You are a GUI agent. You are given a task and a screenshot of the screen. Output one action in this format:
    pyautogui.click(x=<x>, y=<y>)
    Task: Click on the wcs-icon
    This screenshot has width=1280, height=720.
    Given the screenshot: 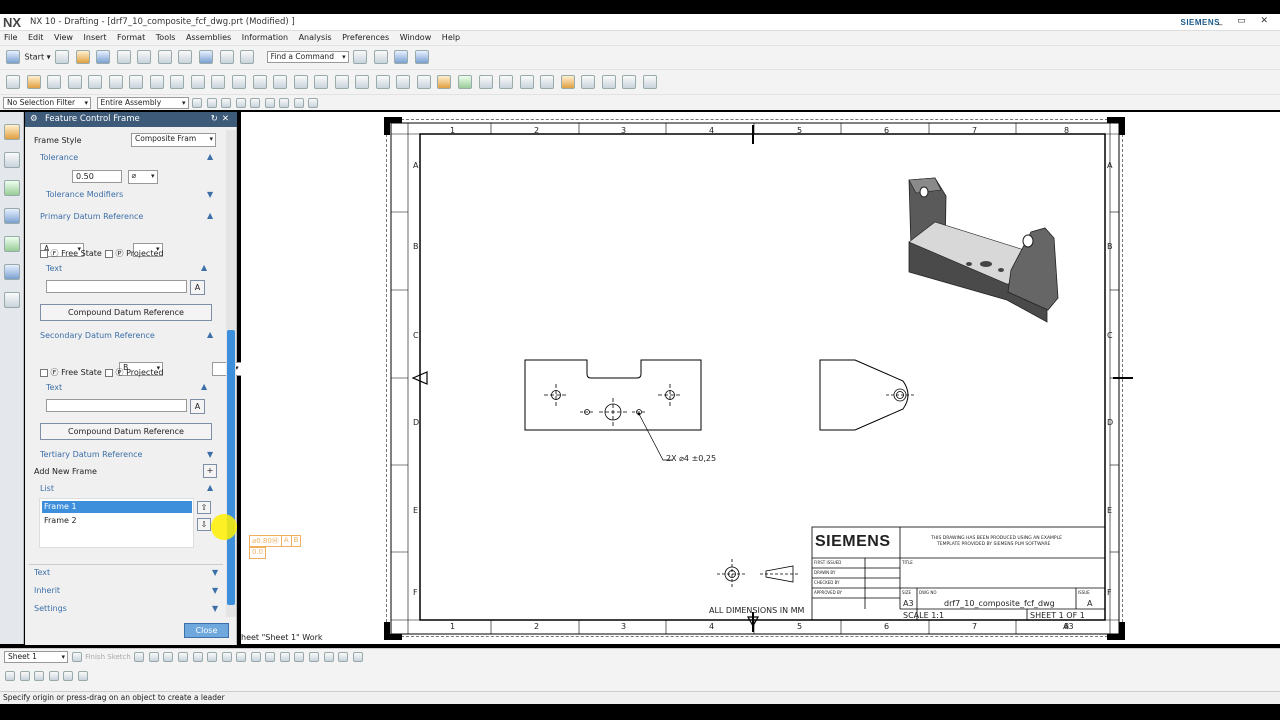 What is the action you would take?
    pyautogui.click(x=401, y=57)
    